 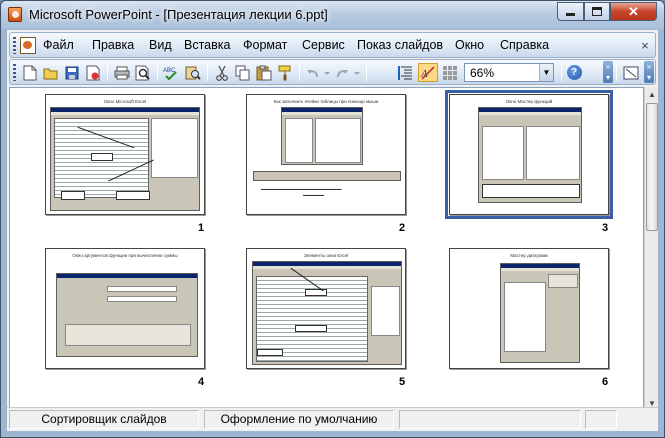 I want to click on menu-insert: Вставка, so click(x=207, y=45).